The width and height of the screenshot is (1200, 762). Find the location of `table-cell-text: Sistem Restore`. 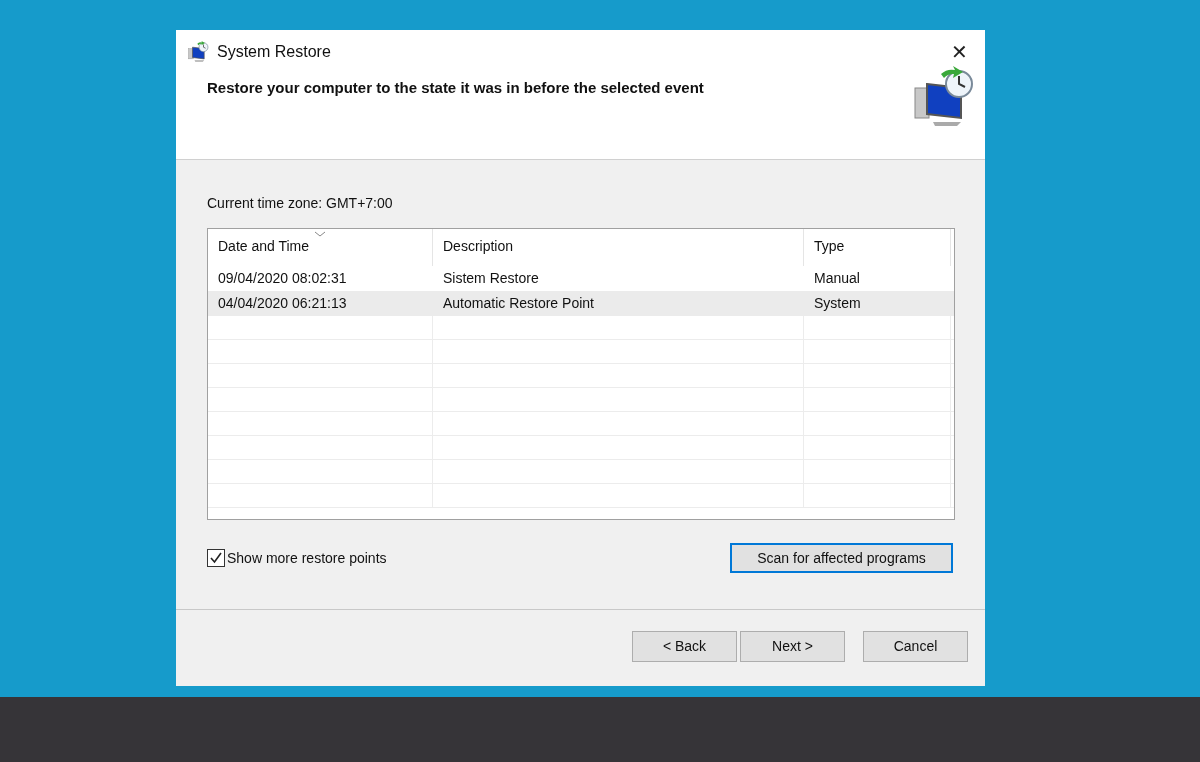

table-cell-text: Sistem Restore is located at coordinates (491, 278).